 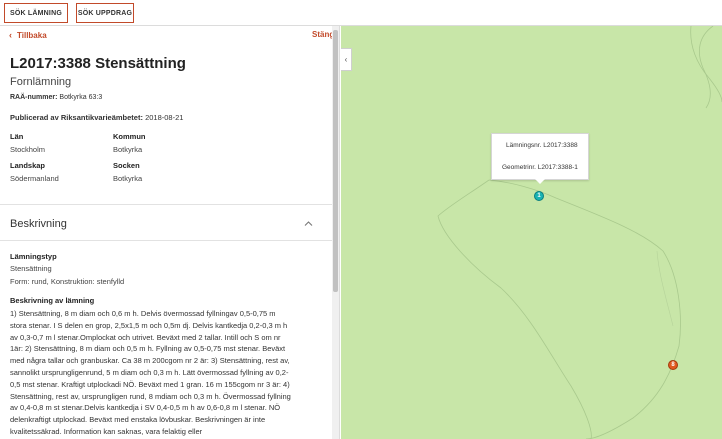 I want to click on raa-value: Botkyrka 63:3, so click(x=81, y=97).